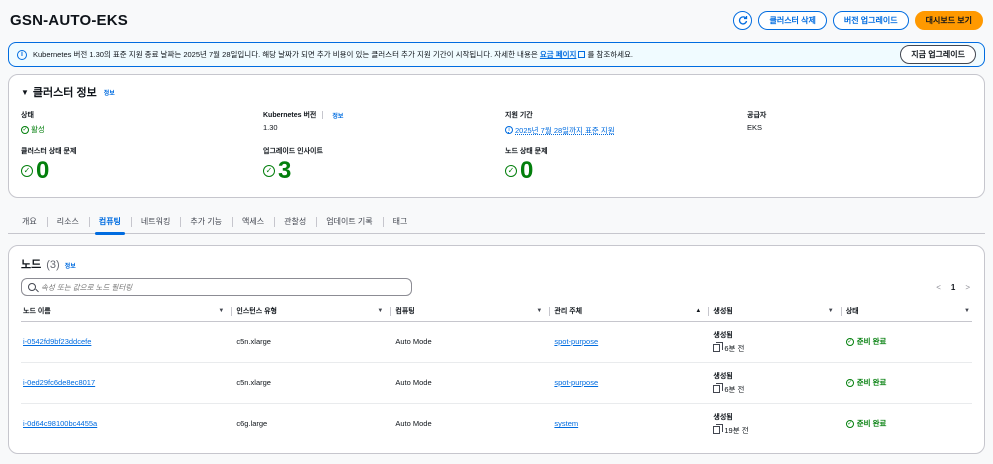  Describe the element at coordinates (509, 130) in the screenshot. I see `info-circle-icon: i` at that location.